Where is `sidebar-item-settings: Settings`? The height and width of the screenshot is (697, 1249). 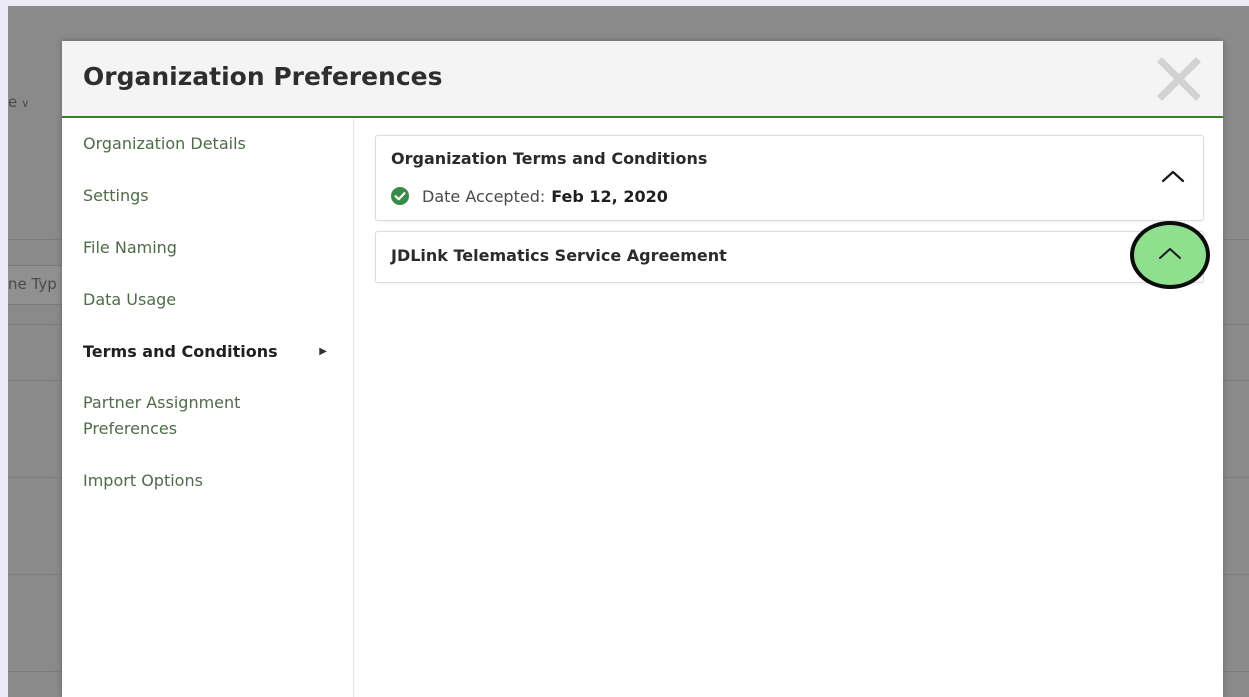
sidebar-item-settings: Settings is located at coordinates (213, 196).